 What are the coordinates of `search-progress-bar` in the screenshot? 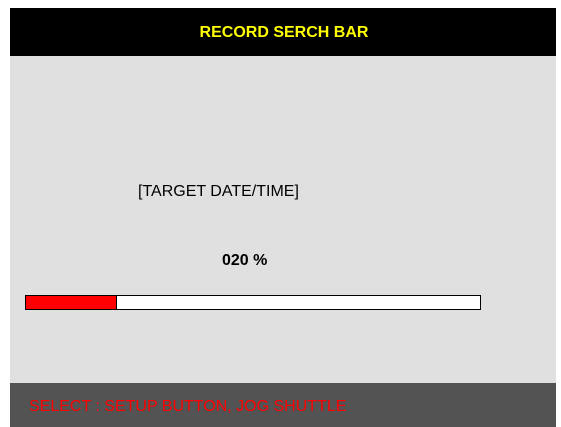 It's located at (253, 302).